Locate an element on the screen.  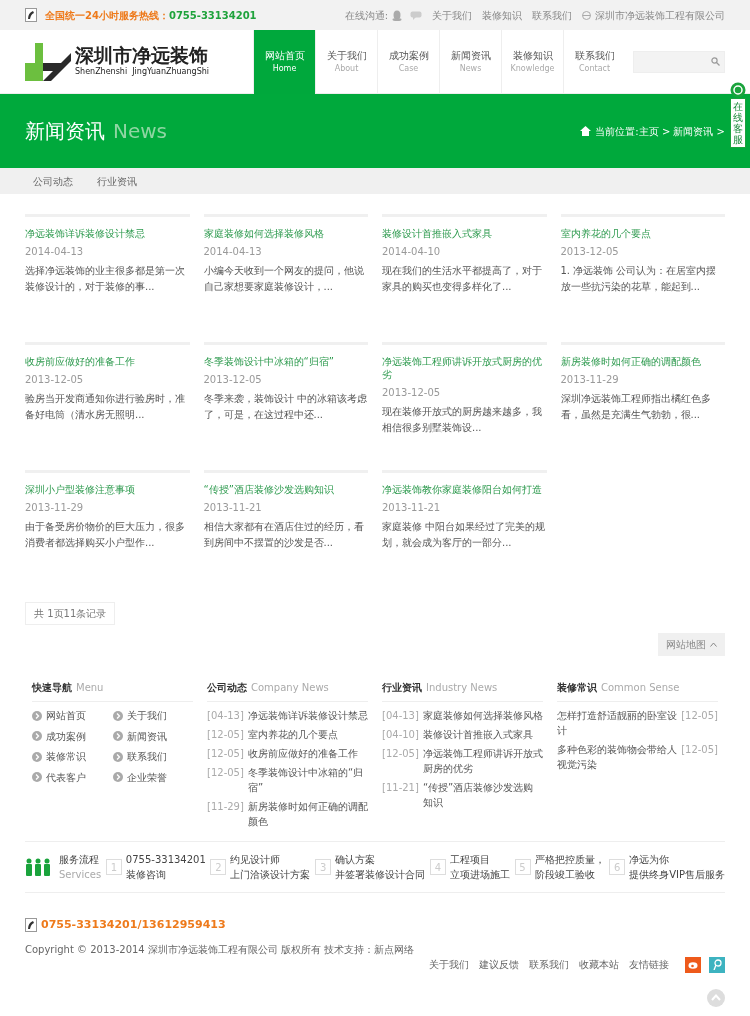
breadcrumb: 当前位置:主页 > 新闻资讯 > is located at coordinates (660, 131).